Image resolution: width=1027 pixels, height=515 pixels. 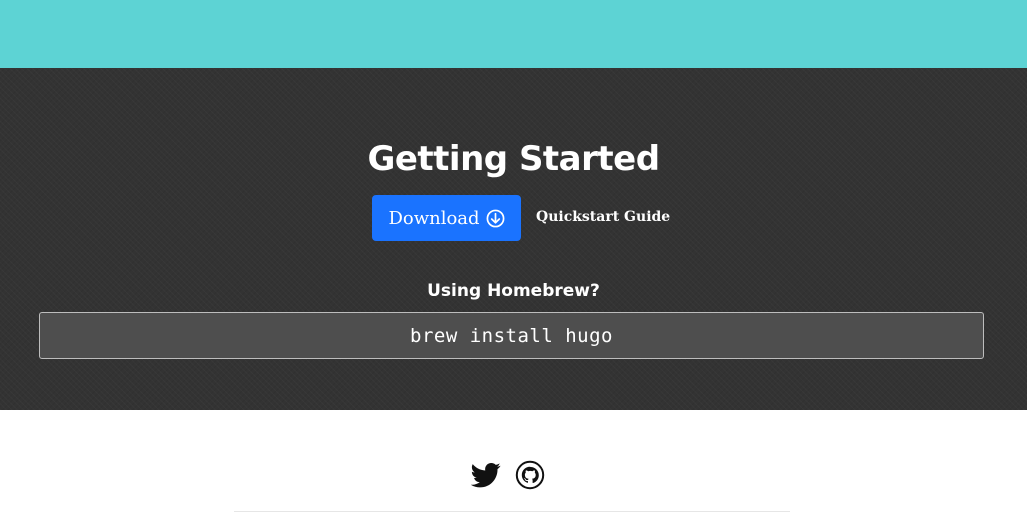 I want to click on download-button: Download, so click(x=446, y=218).